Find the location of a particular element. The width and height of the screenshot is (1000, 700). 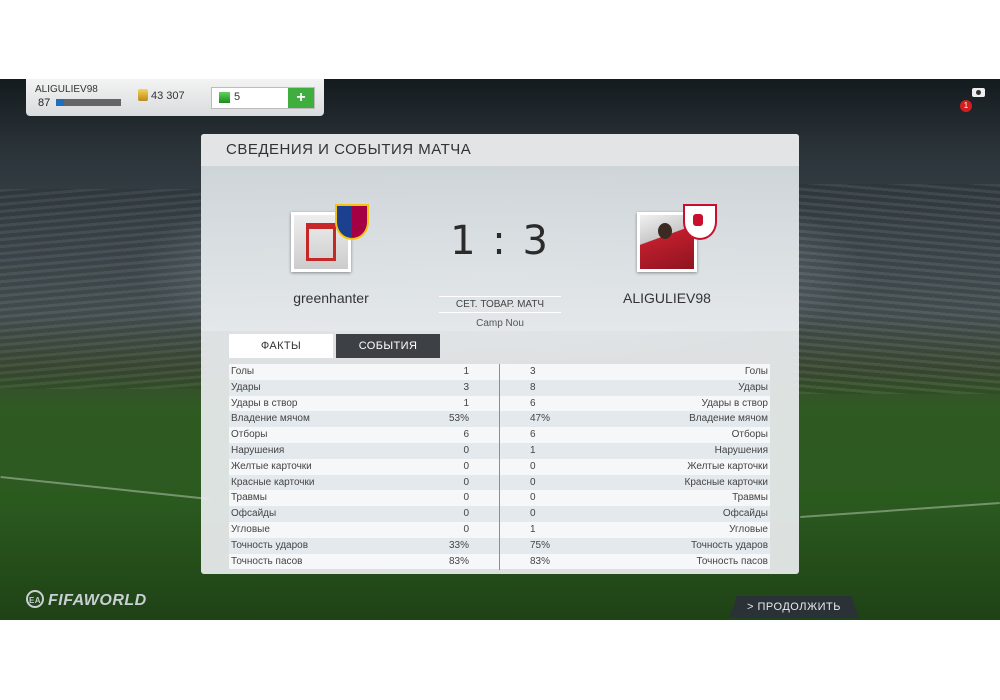

stats-divider is located at coordinates (499, 467).